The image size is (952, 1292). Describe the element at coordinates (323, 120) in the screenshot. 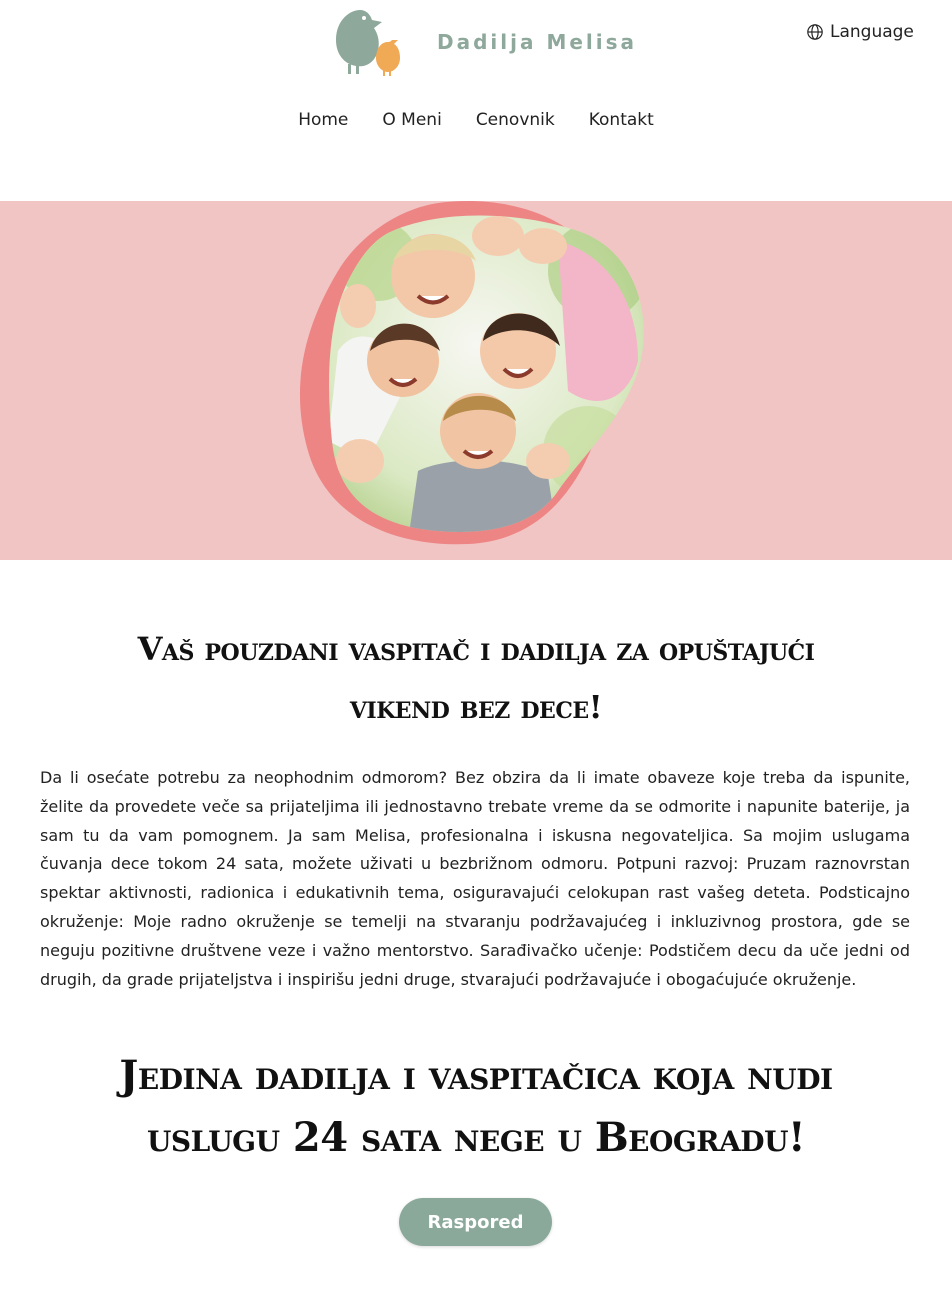

I see `nav-item-home: Home` at that location.